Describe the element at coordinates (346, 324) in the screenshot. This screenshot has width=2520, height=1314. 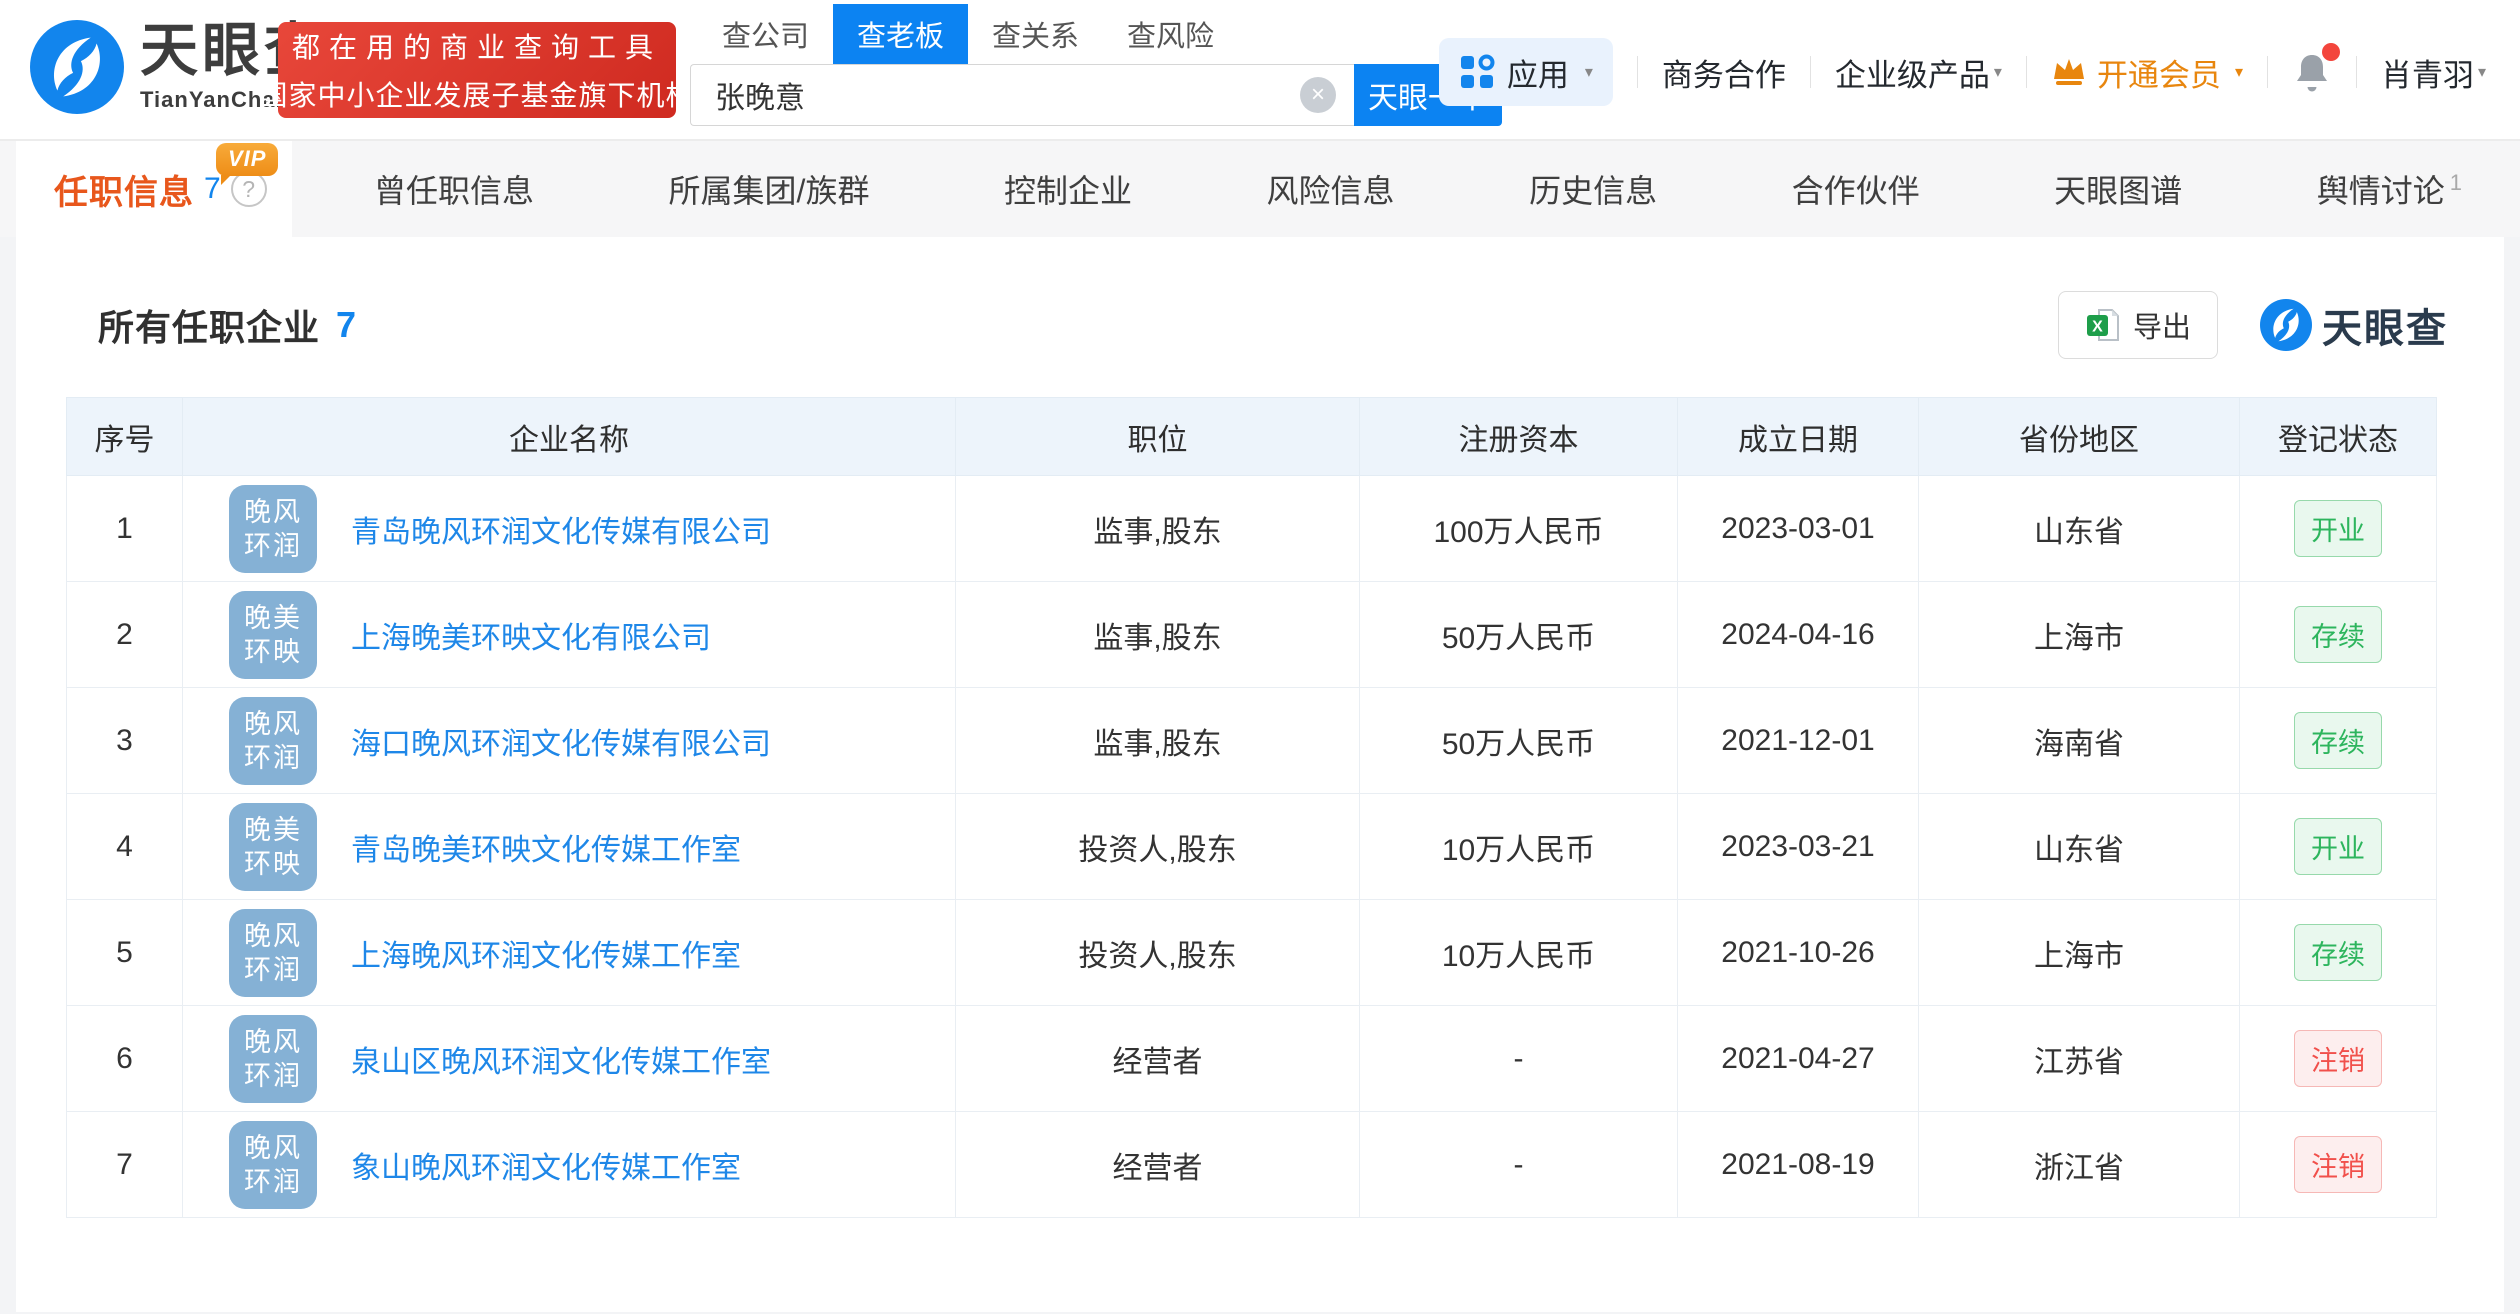
I see `section-count: 7` at that location.